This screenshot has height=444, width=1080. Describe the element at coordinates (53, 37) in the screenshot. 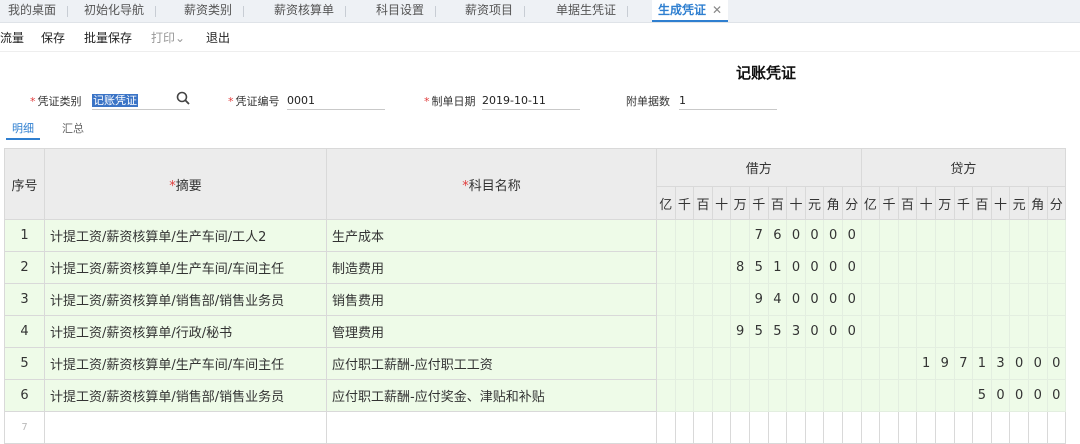

I see `save-button: 保存` at that location.